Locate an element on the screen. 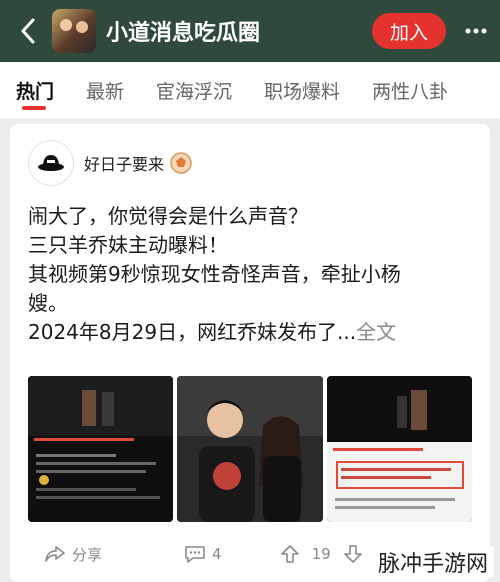 This screenshot has height=582, width=500. author-avatar is located at coordinates (51, 163).